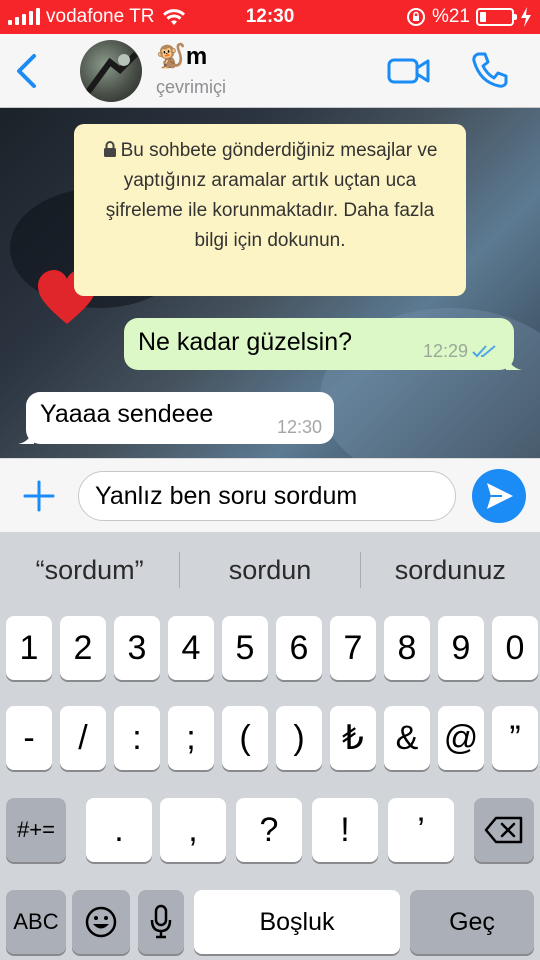  Describe the element at coordinates (415, 17) in the screenshot. I see `orientation-lock-icon` at that location.